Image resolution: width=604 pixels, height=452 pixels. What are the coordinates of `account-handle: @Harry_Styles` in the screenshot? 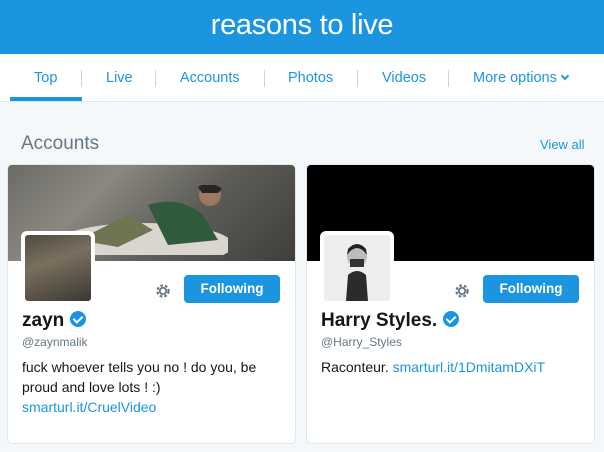 It's located at (361, 342).